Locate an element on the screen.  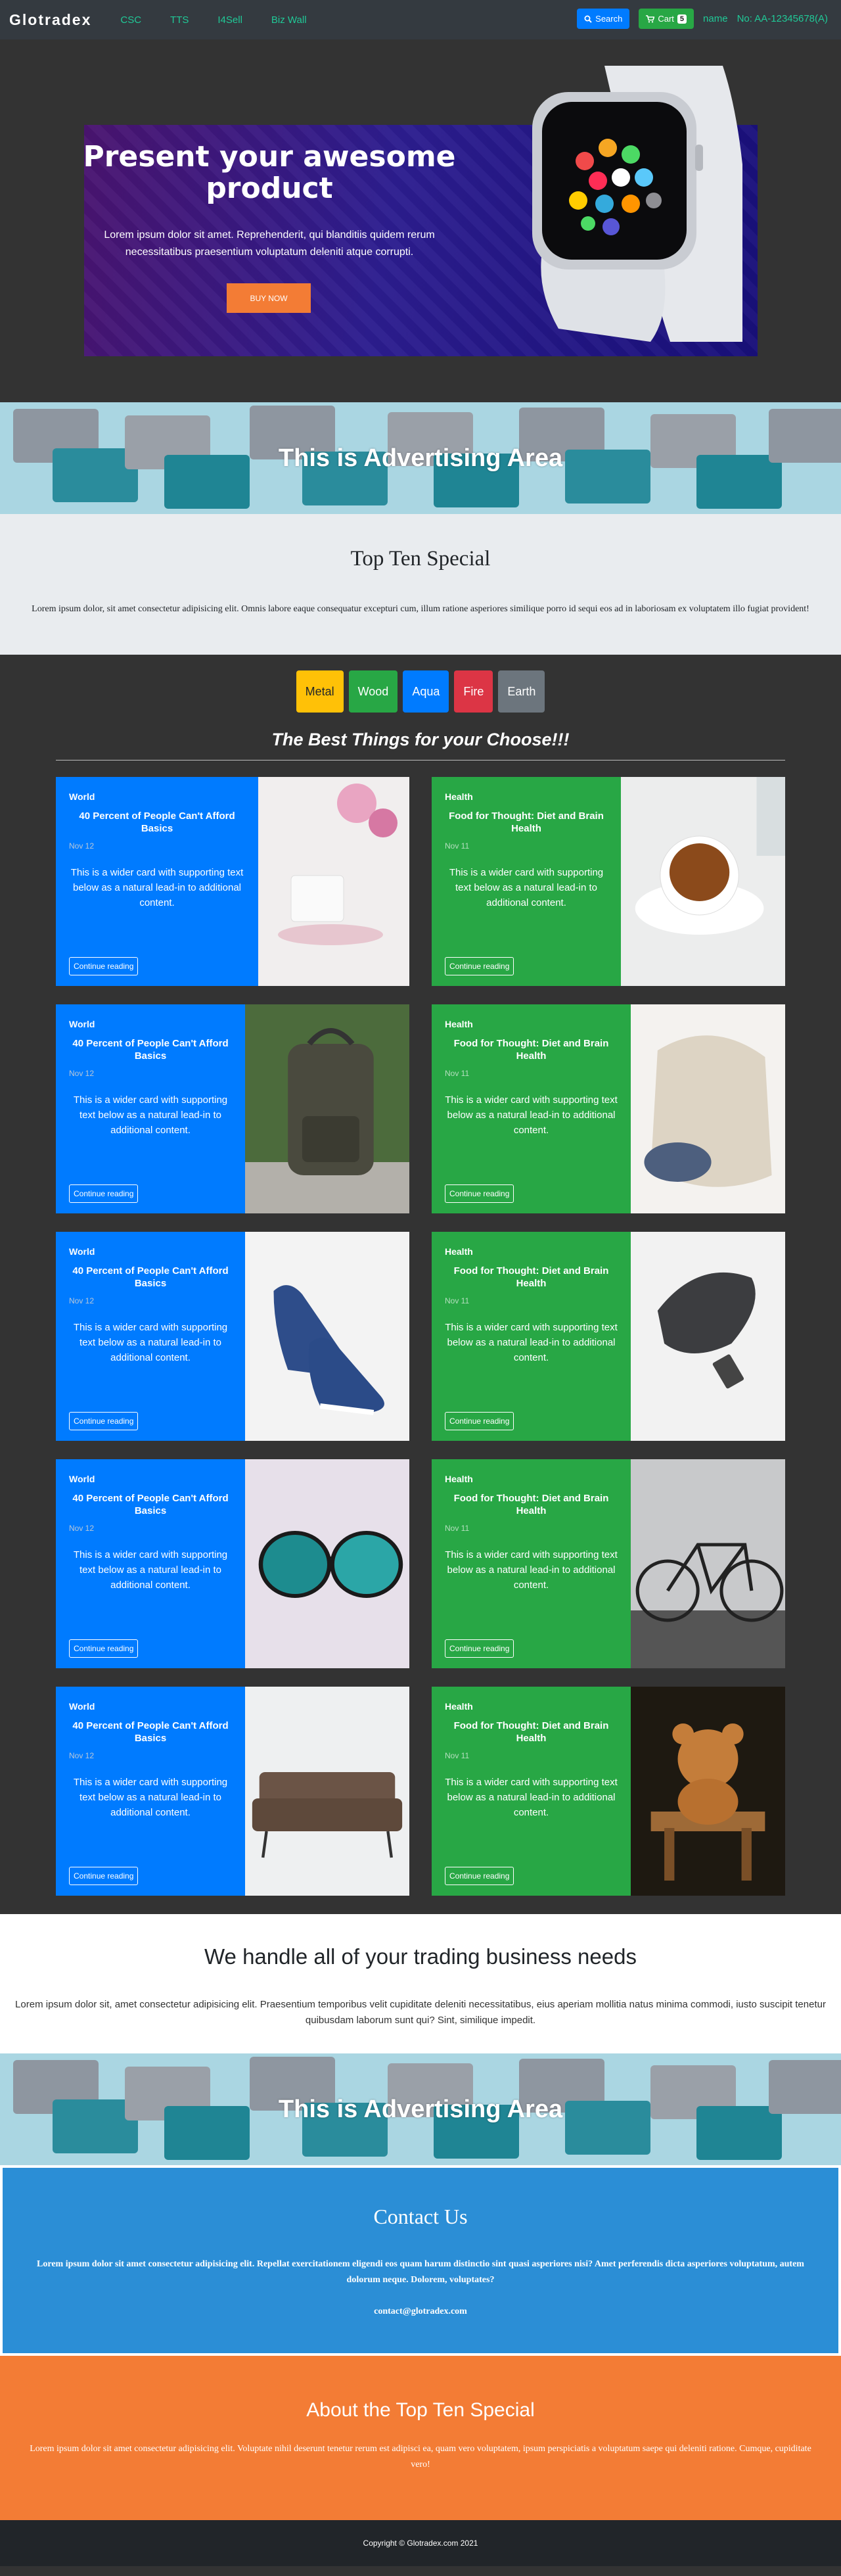
advertising-banner: This is Advertising Area is located at coordinates (420, 458).